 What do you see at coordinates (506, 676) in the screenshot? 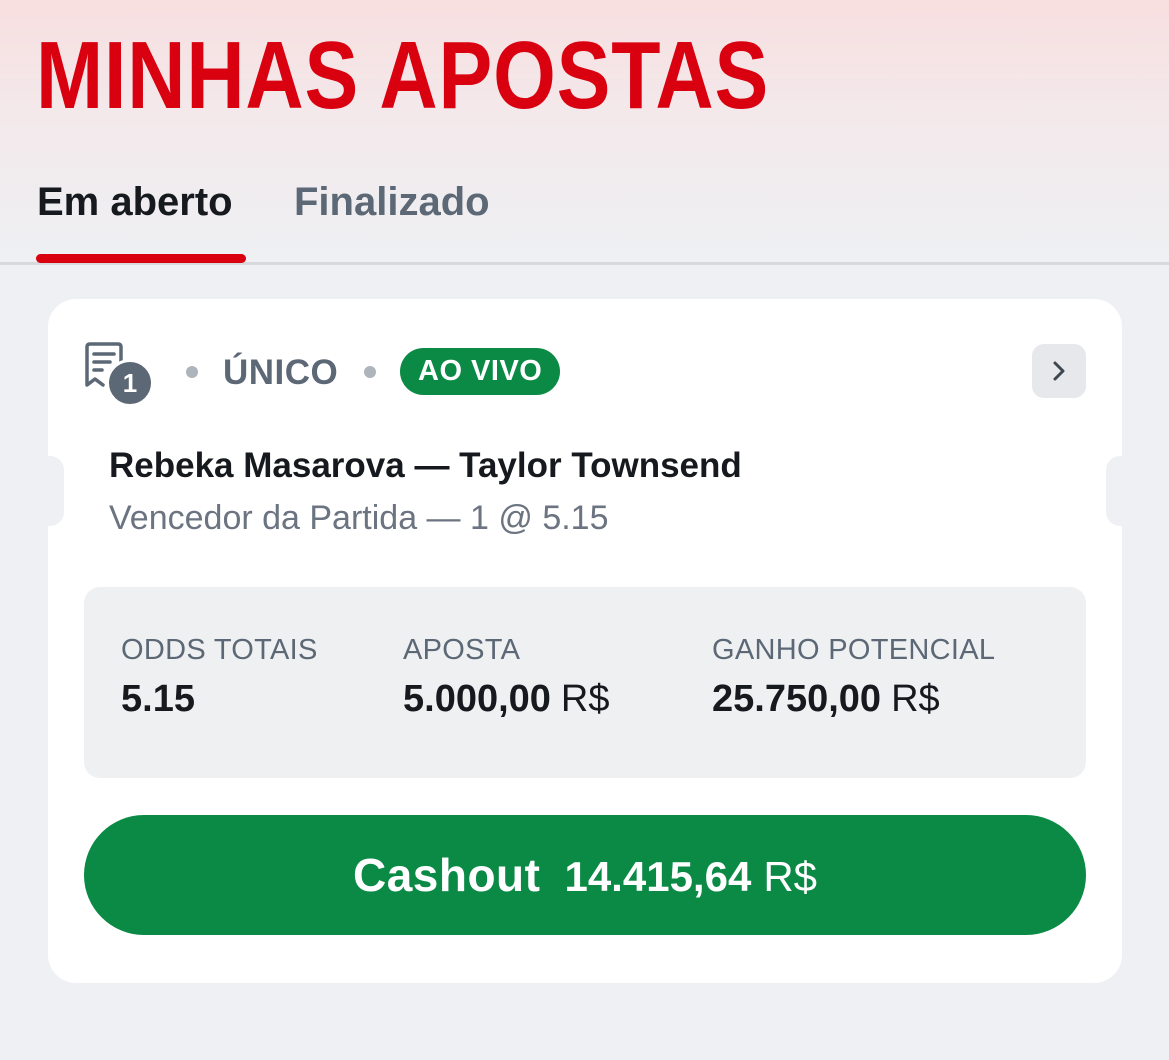
I see `stake-stat: APOSTA 5.000,00 R$` at bounding box center [506, 676].